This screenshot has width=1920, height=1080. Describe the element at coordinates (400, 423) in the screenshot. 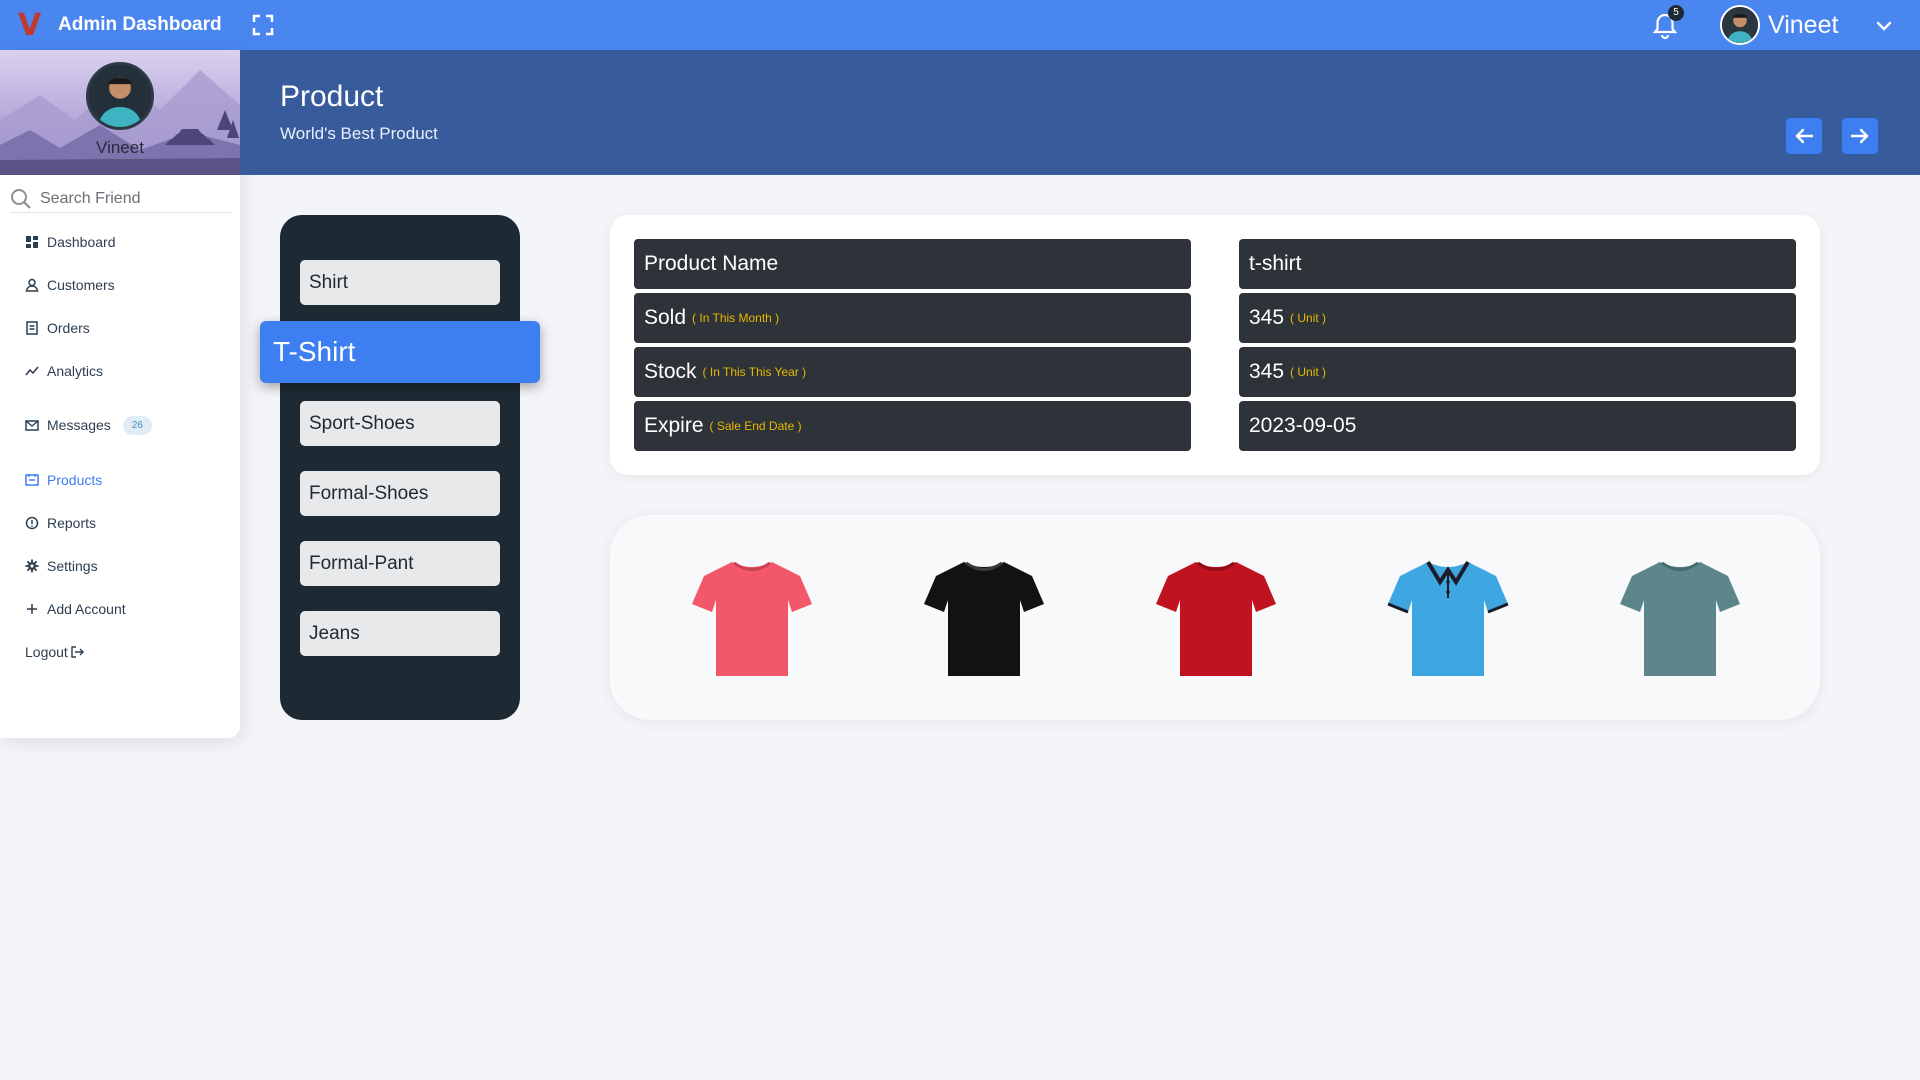

I see `category-sport-shoes: Sport-Shoes` at that location.